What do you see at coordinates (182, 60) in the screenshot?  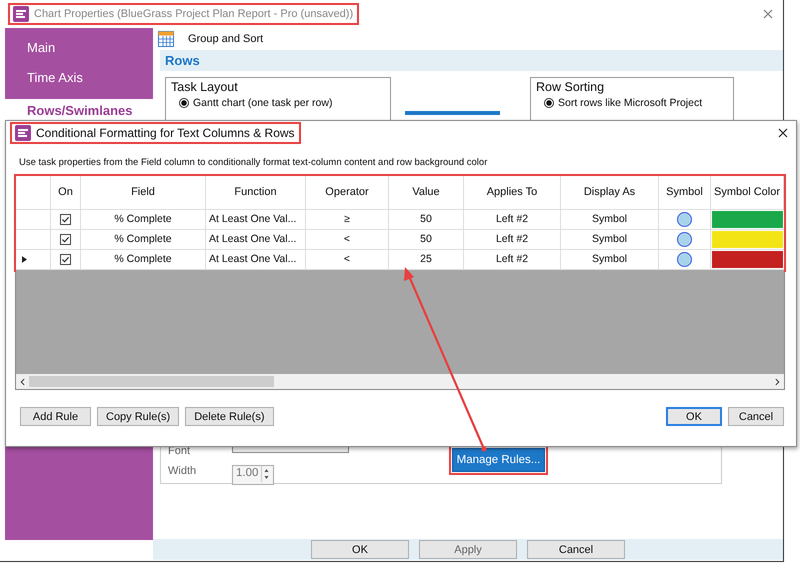 I see `section-title: Rows` at bounding box center [182, 60].